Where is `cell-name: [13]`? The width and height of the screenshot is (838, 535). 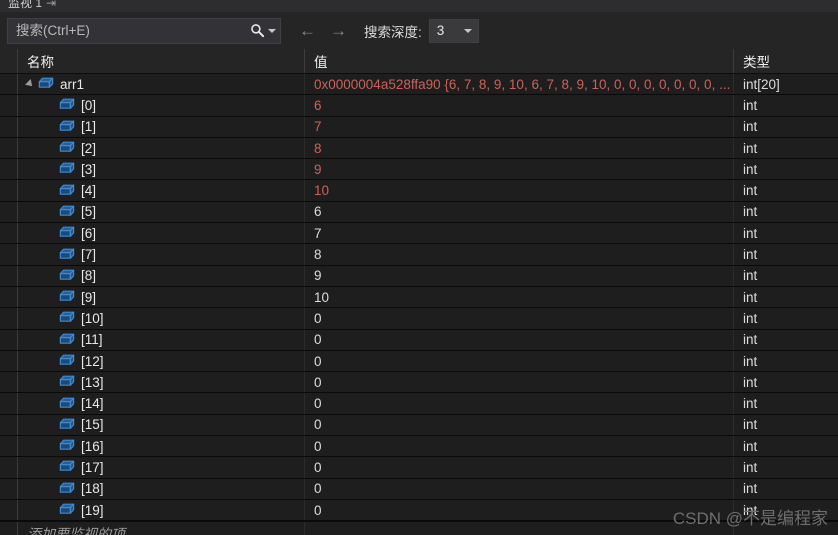
cell-name: [13] is located at coordinates (161, 382).